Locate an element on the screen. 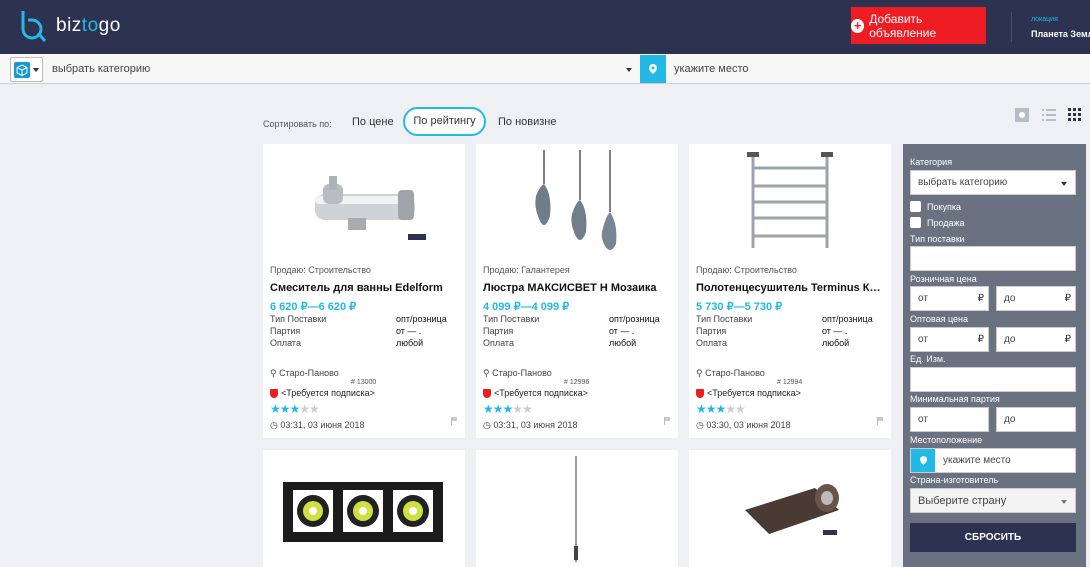  photo-view-icon is located at coordinates (1022, 115).